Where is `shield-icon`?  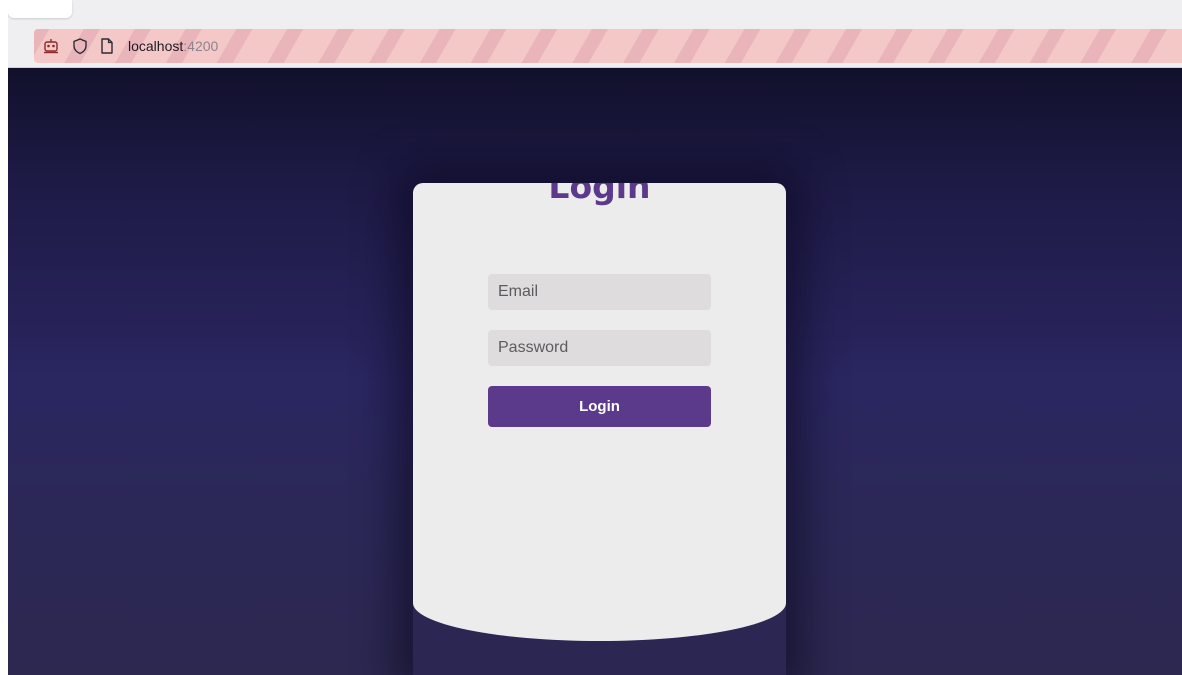 shield-icon is located at coordinates (80, 46).